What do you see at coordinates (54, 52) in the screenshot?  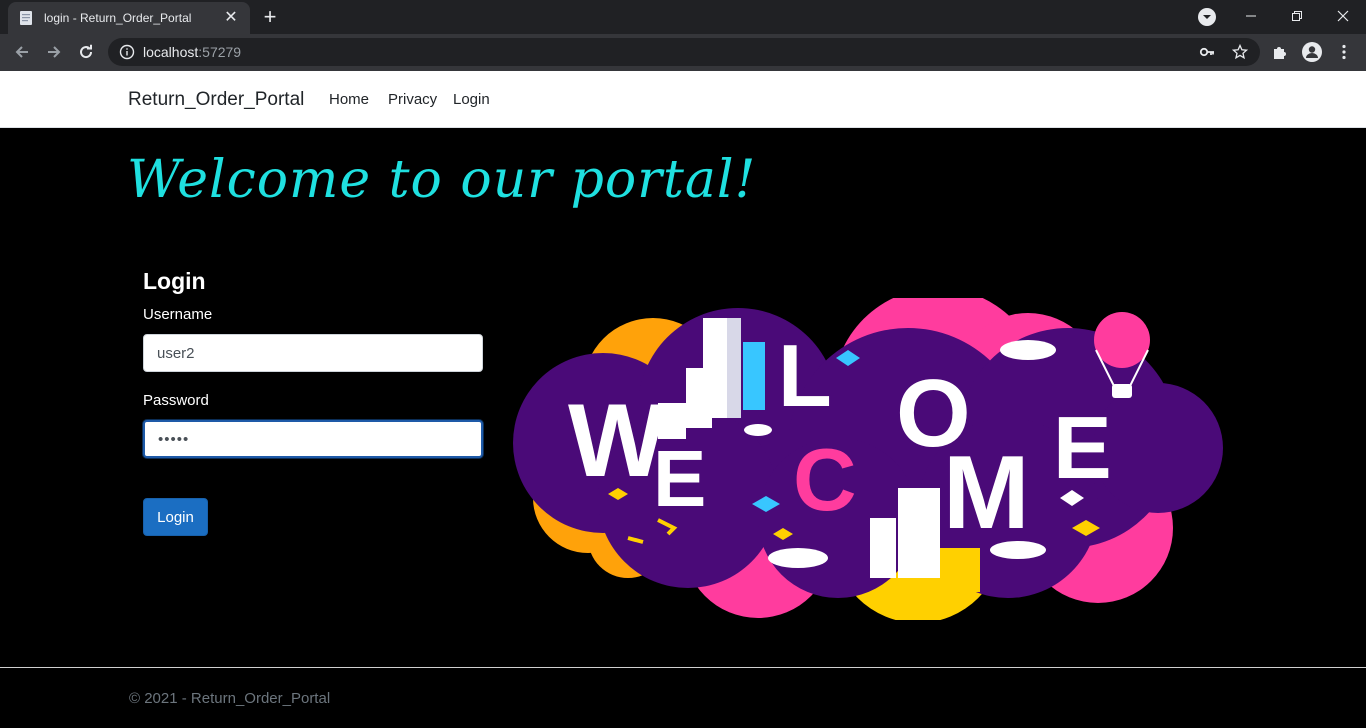 I see `forward-arrow-icon` at bounding box center [54, 52].